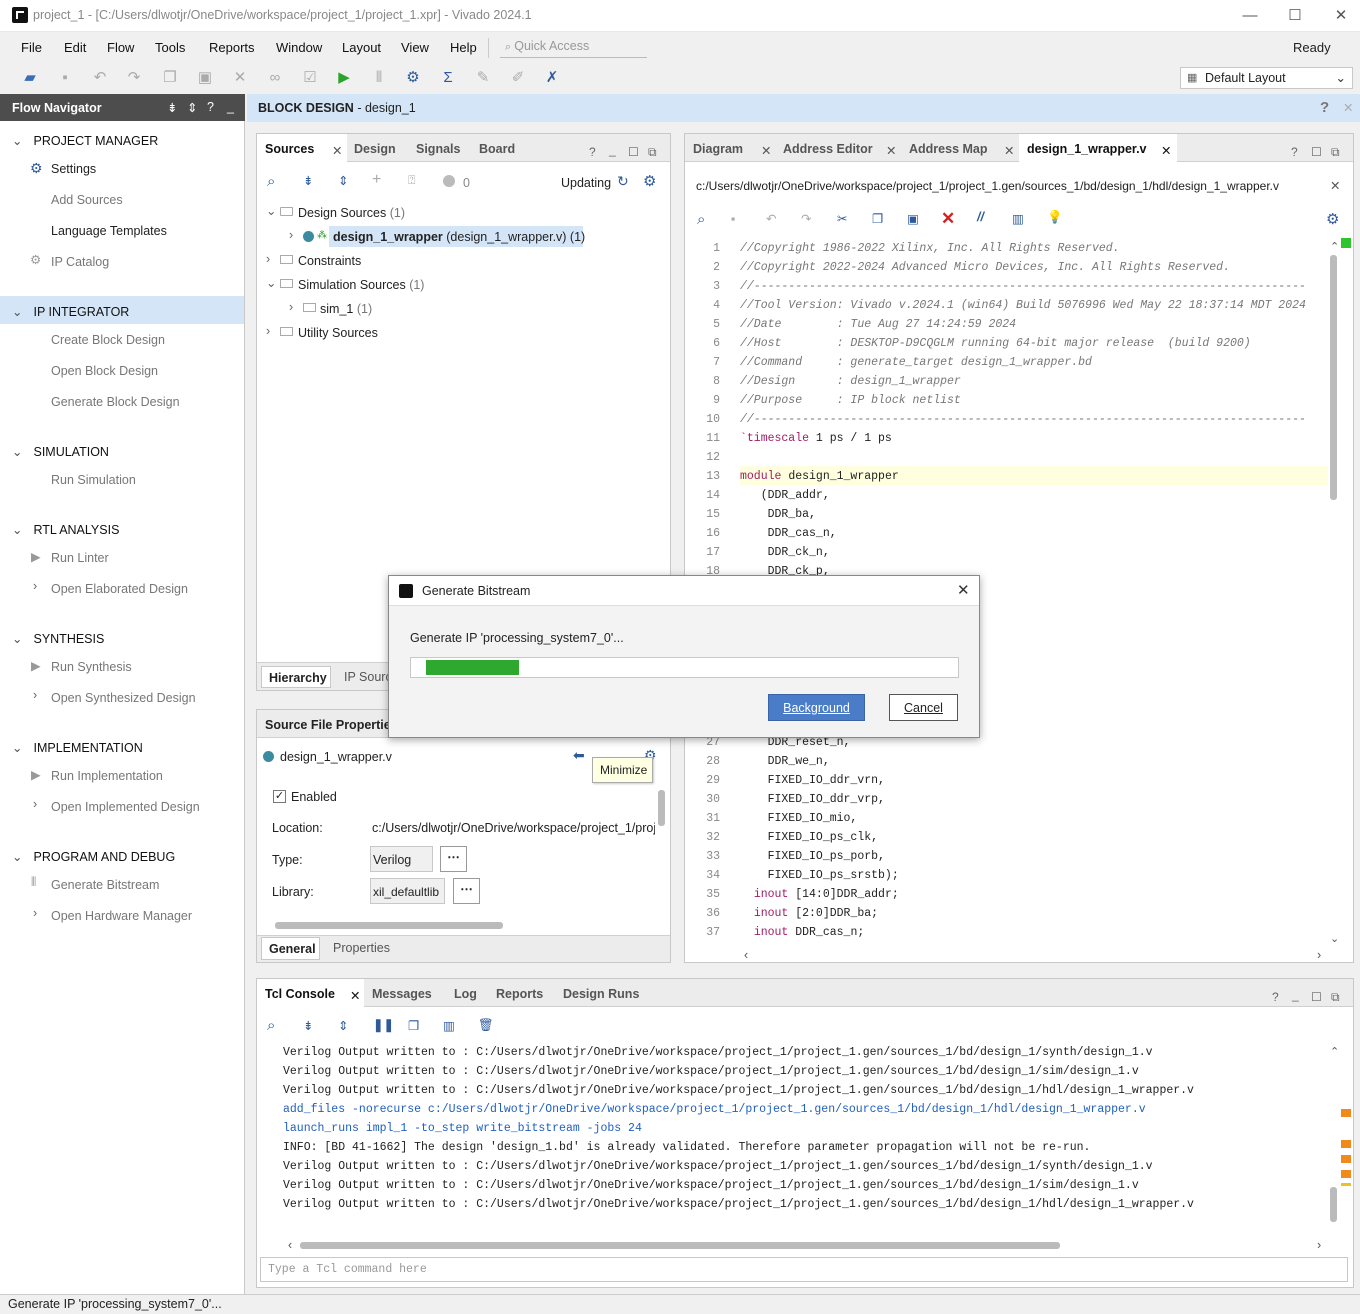  Describe the element at coordinates (923, 707) in the screenshot. I see `cancel-button: Cancel` at that location.